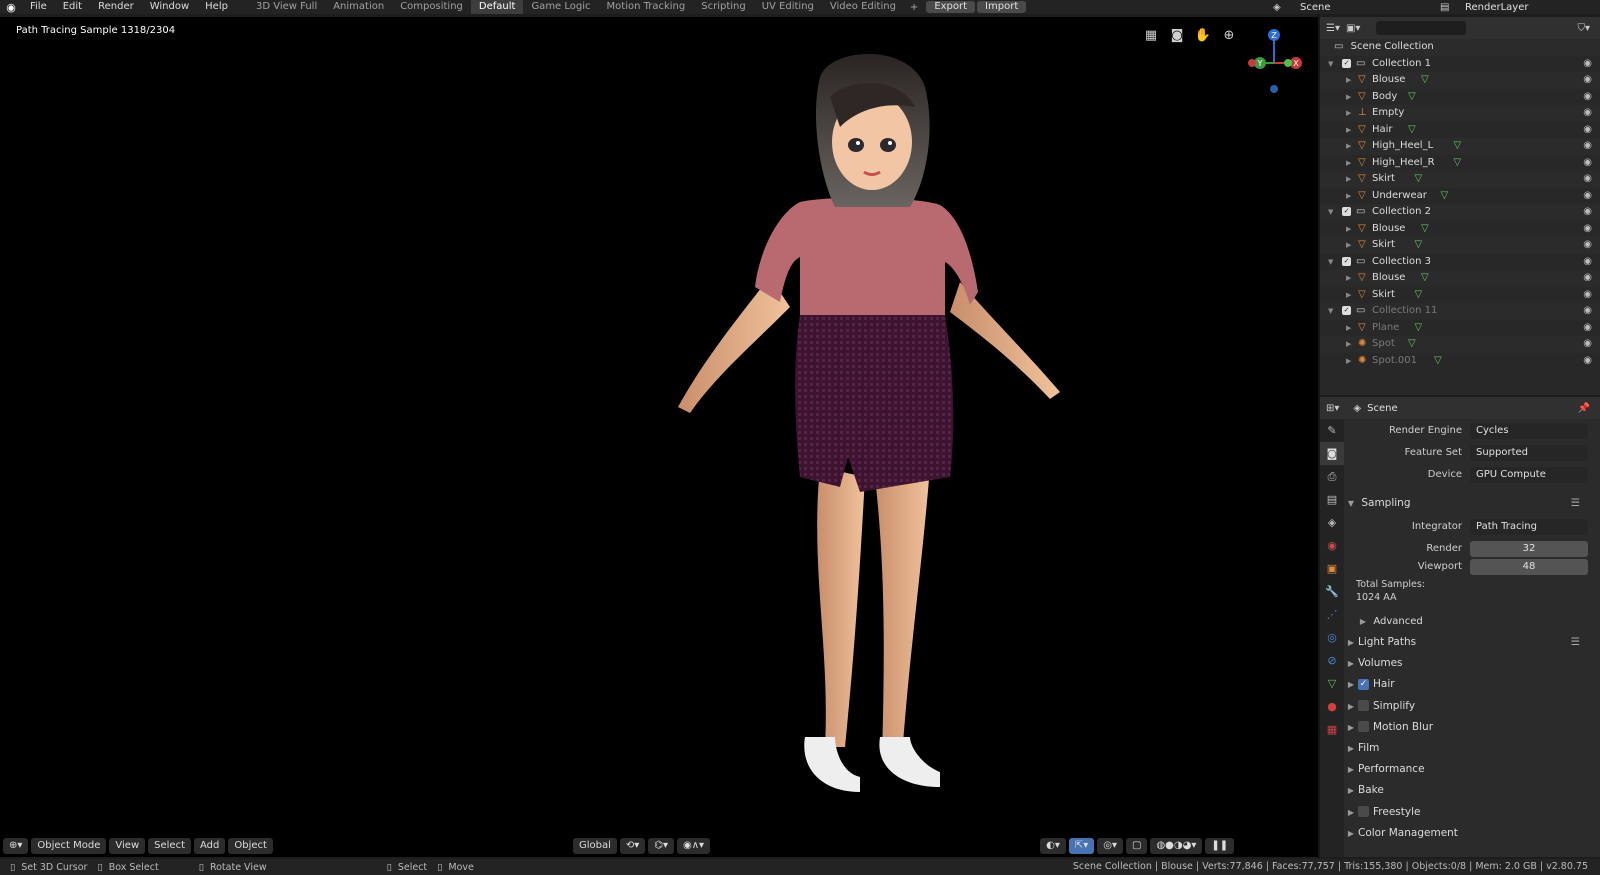  What do you see at coordinates (594, 846) in the screenshot?
I see `orientation-dropdown: Global` at bounding box center [594, 846].